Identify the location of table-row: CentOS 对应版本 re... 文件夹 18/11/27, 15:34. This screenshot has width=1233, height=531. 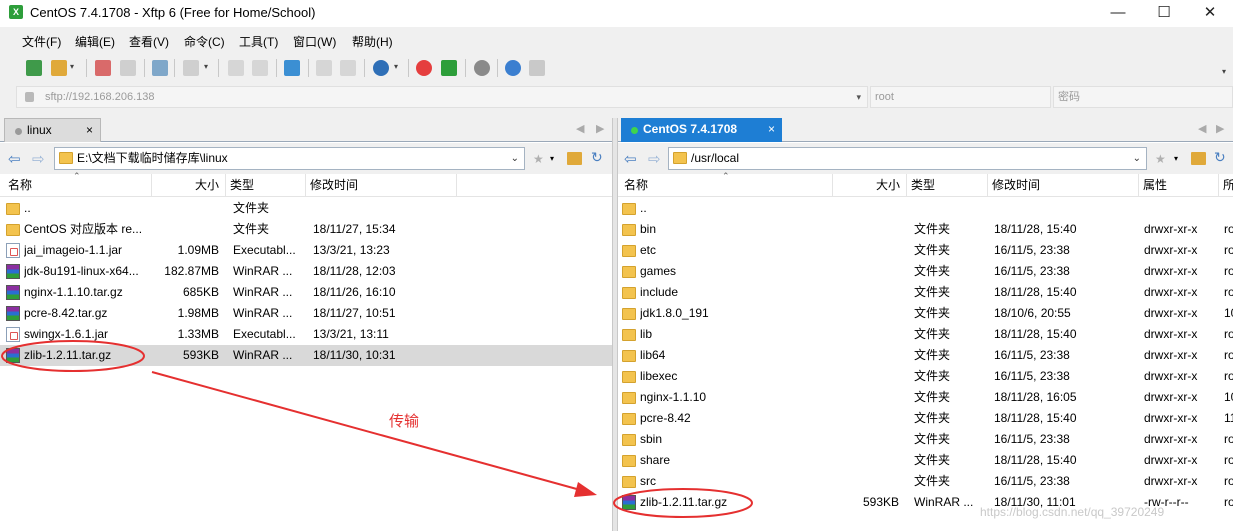
(306, 229).